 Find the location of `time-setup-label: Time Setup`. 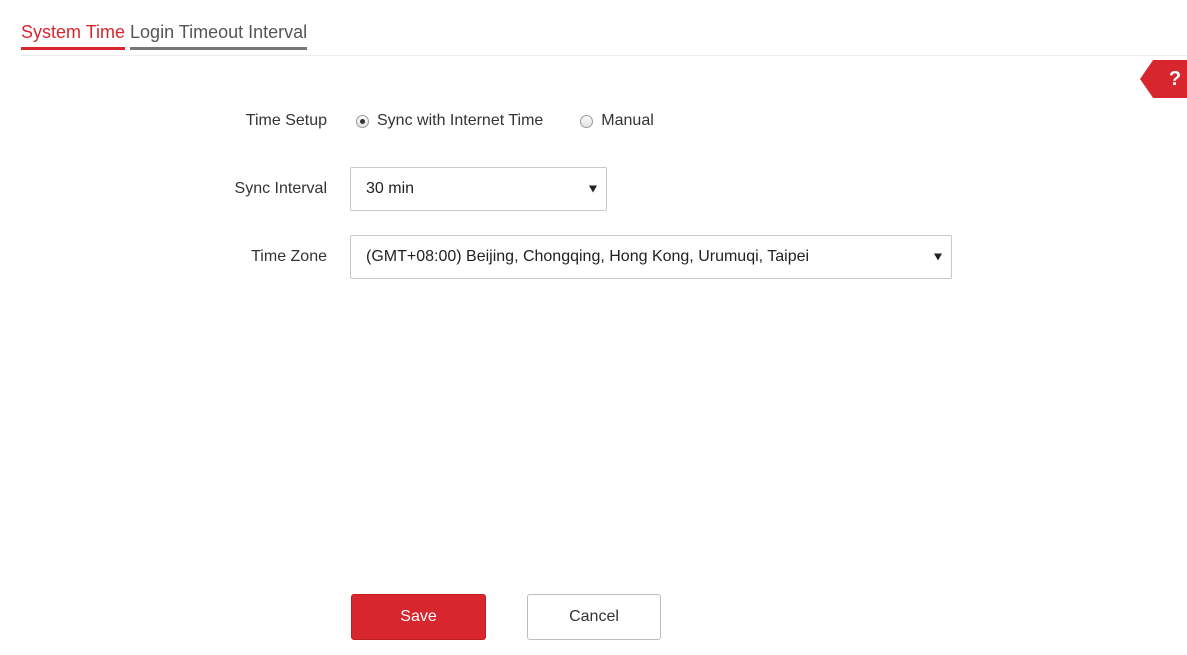

time-setup-label: Time Setup is located at coordinates (286, 120).